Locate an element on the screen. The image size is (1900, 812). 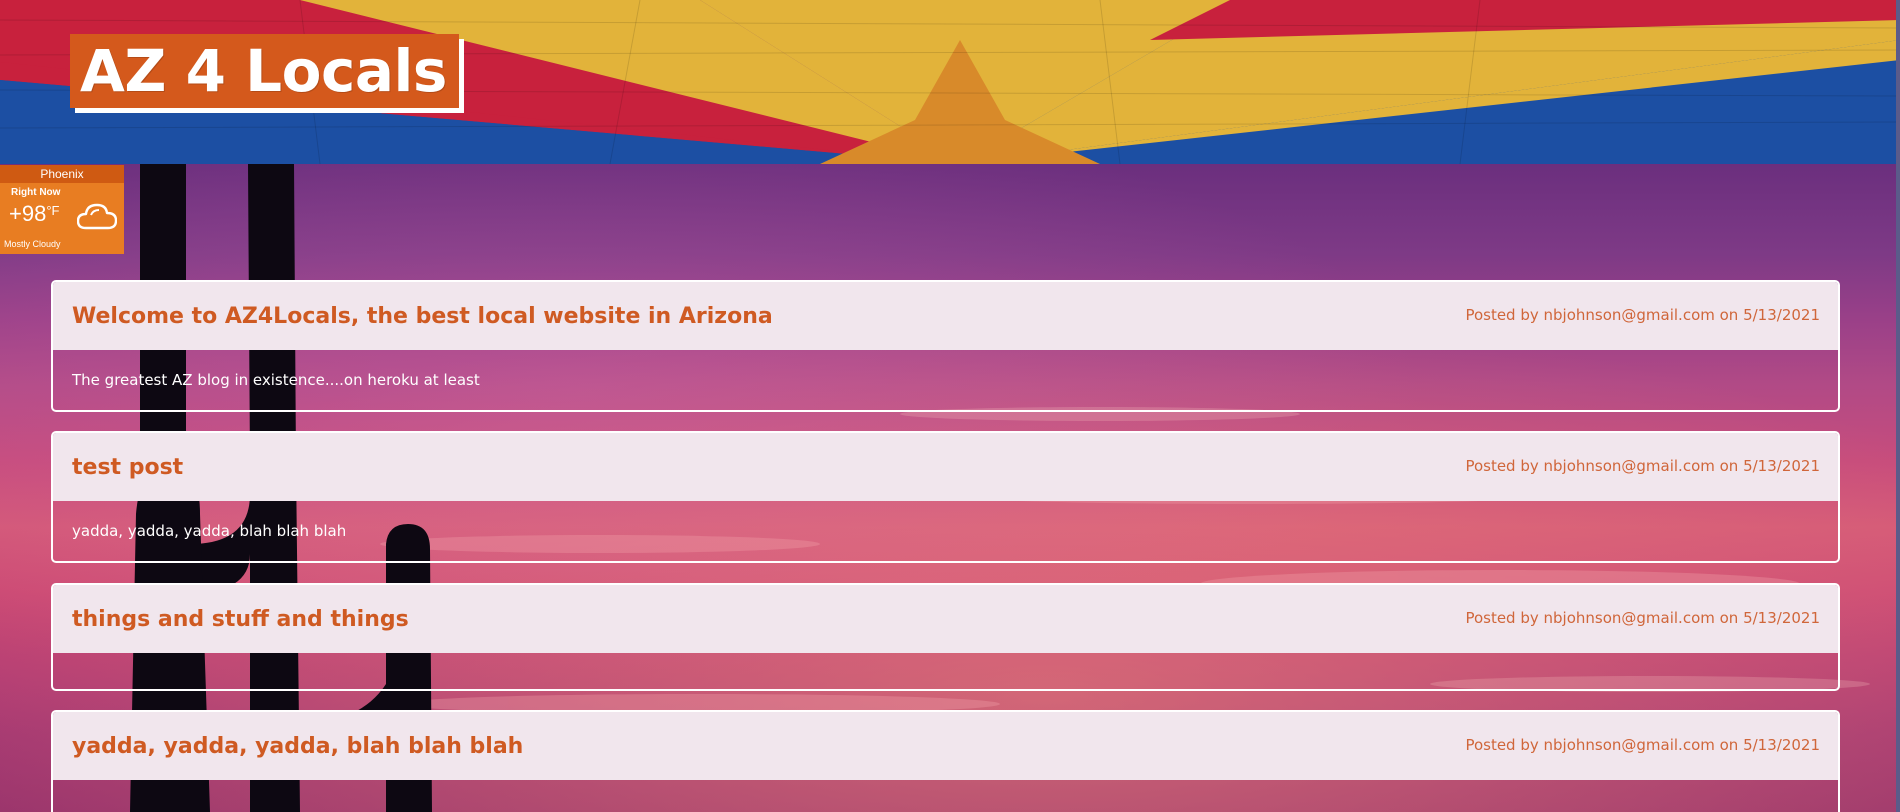
site-title: AZ 4 Locals is located at coordinates (264, 71).